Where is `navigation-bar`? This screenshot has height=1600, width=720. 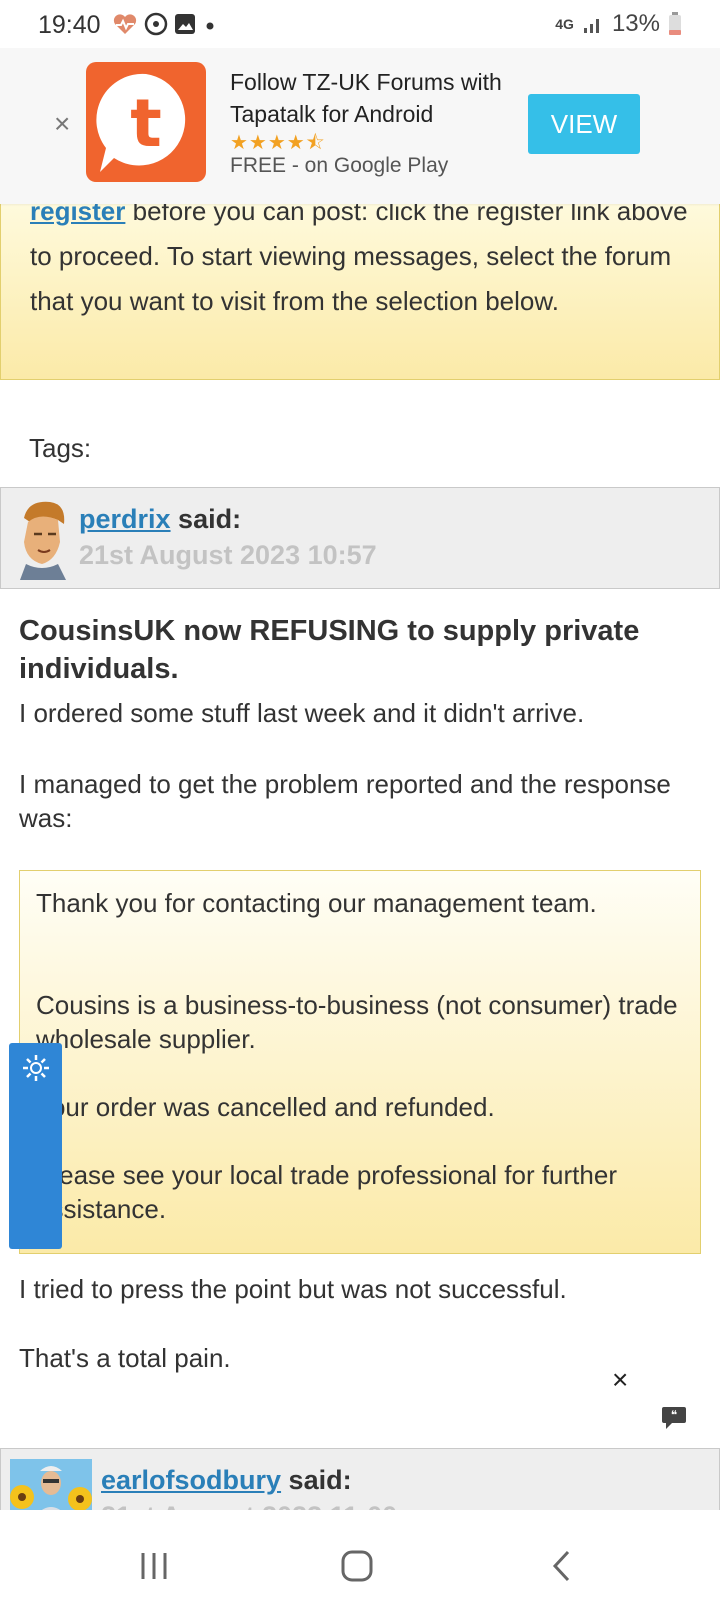 navigation-bar is located at coordinates (360, 1555).